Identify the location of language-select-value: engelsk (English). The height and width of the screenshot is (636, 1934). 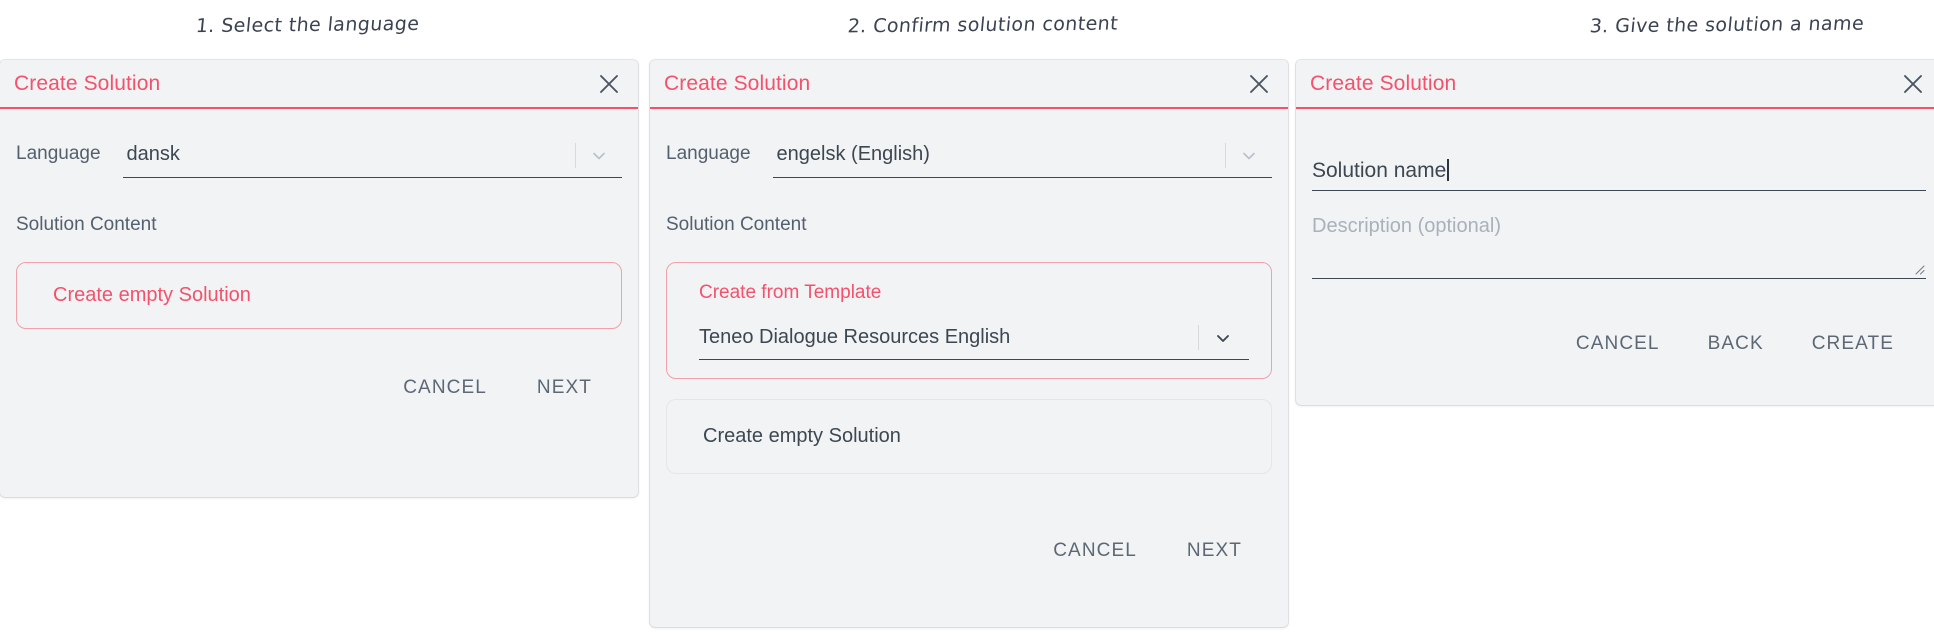
(853, 153).